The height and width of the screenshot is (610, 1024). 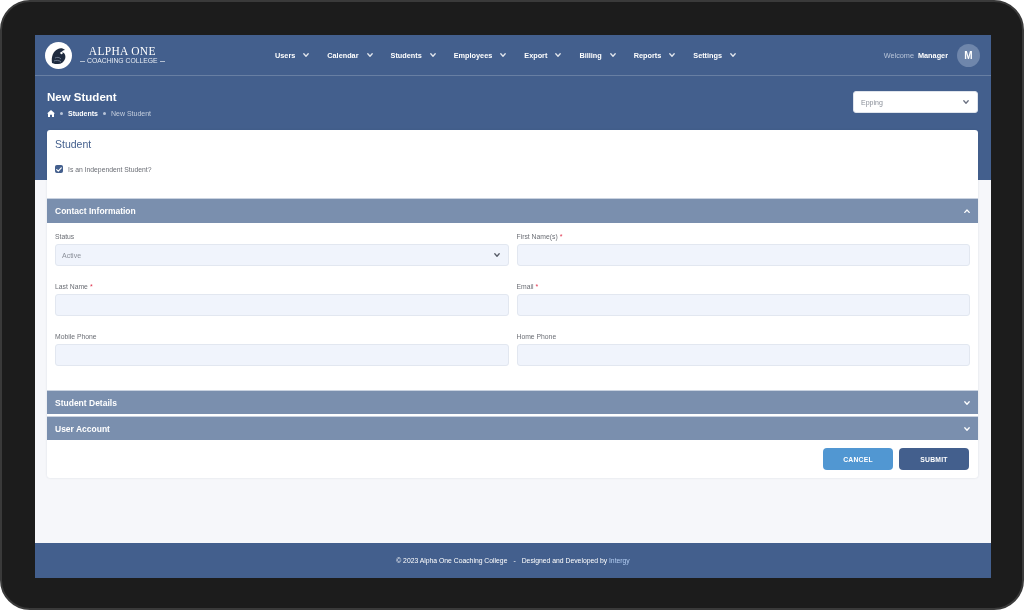 I want to click on checkbox, so click(x=59, y=169).